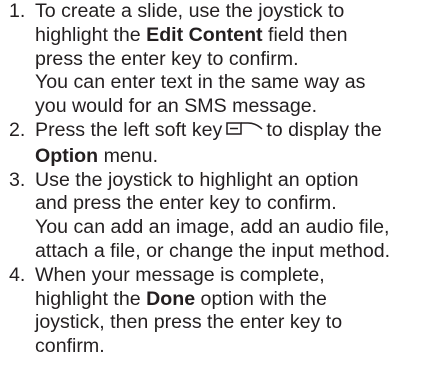 The height and width of the screenshot is (390, 436). Describe the element at coordinates (189, 322) in the screenshot. I see `step-text: joystick, then press the enter key to` at that location.